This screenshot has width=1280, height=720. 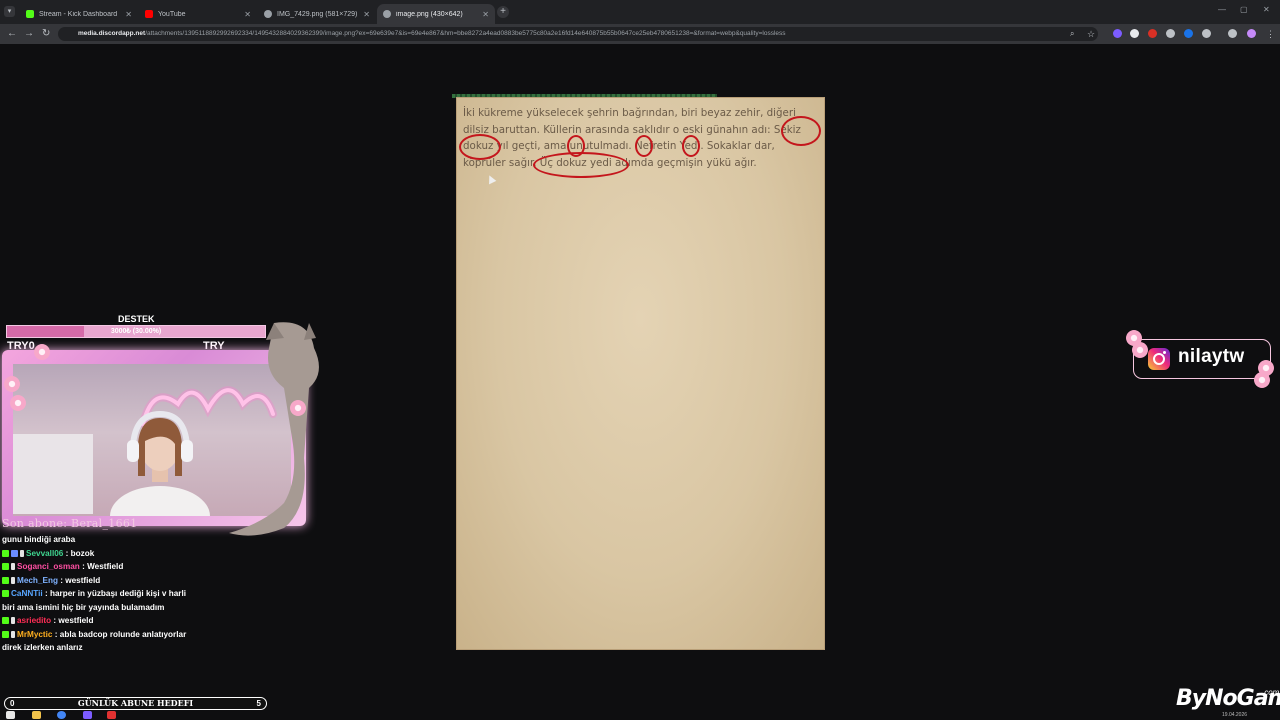 What do you see at coordinates (258, 703) in the screenshot?
I see `goal-end-value: 5` at bounding box center [258, 703].